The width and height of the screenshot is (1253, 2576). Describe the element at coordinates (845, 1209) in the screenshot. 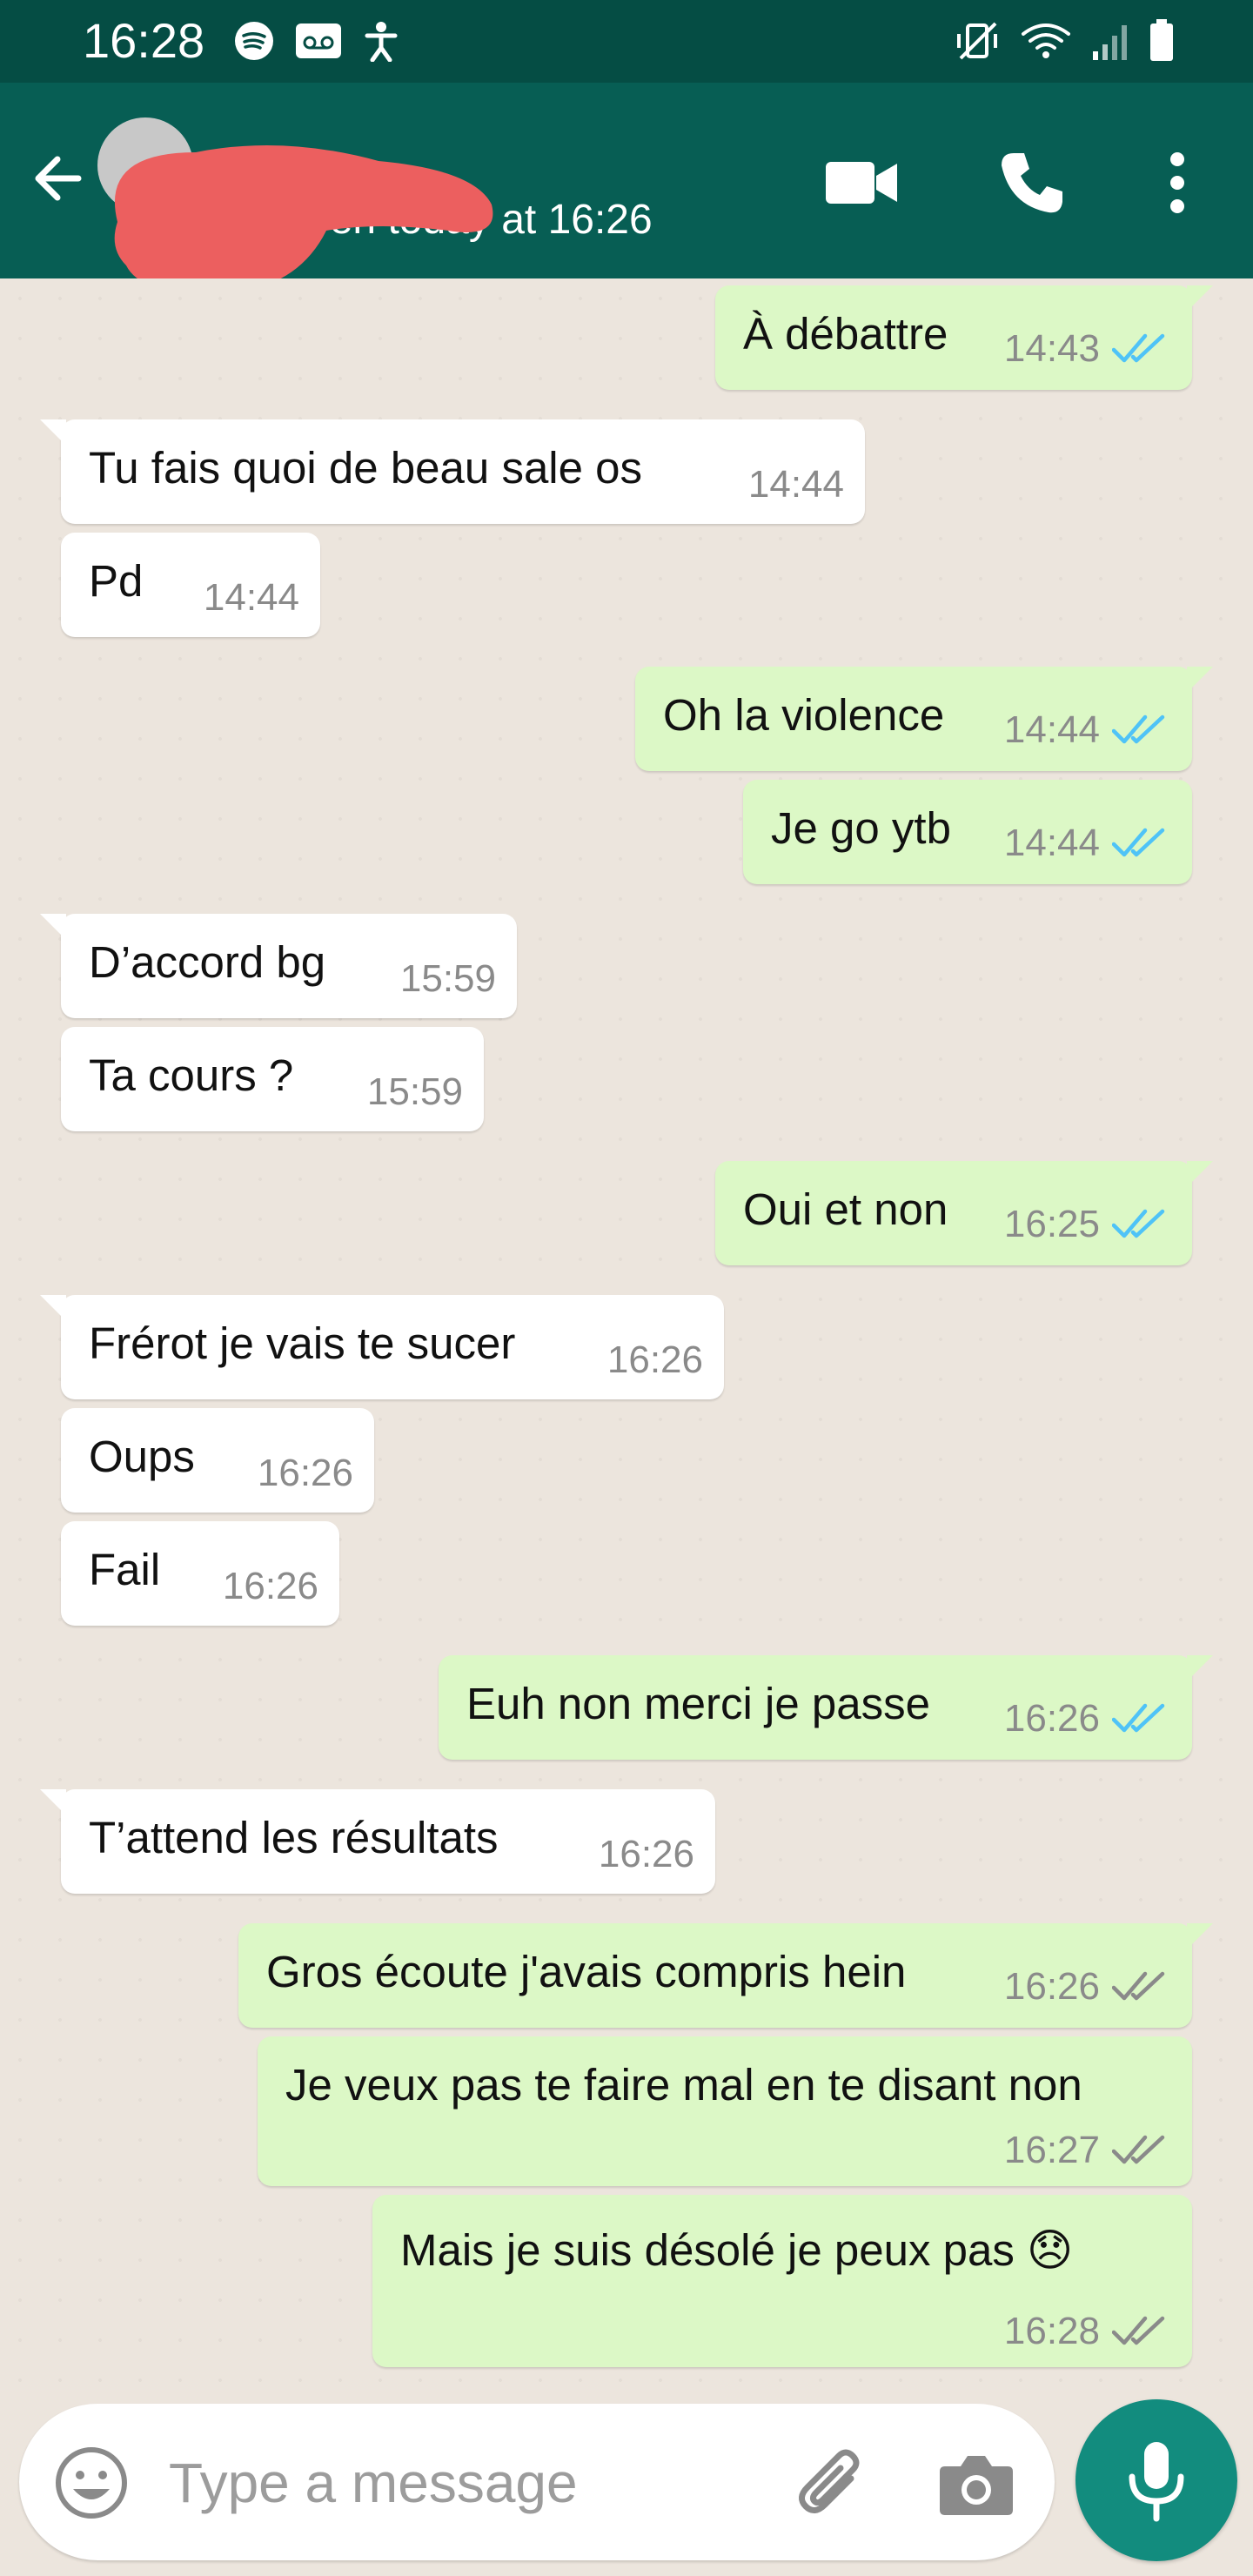

I see `message-text: Oui et non` at that location.